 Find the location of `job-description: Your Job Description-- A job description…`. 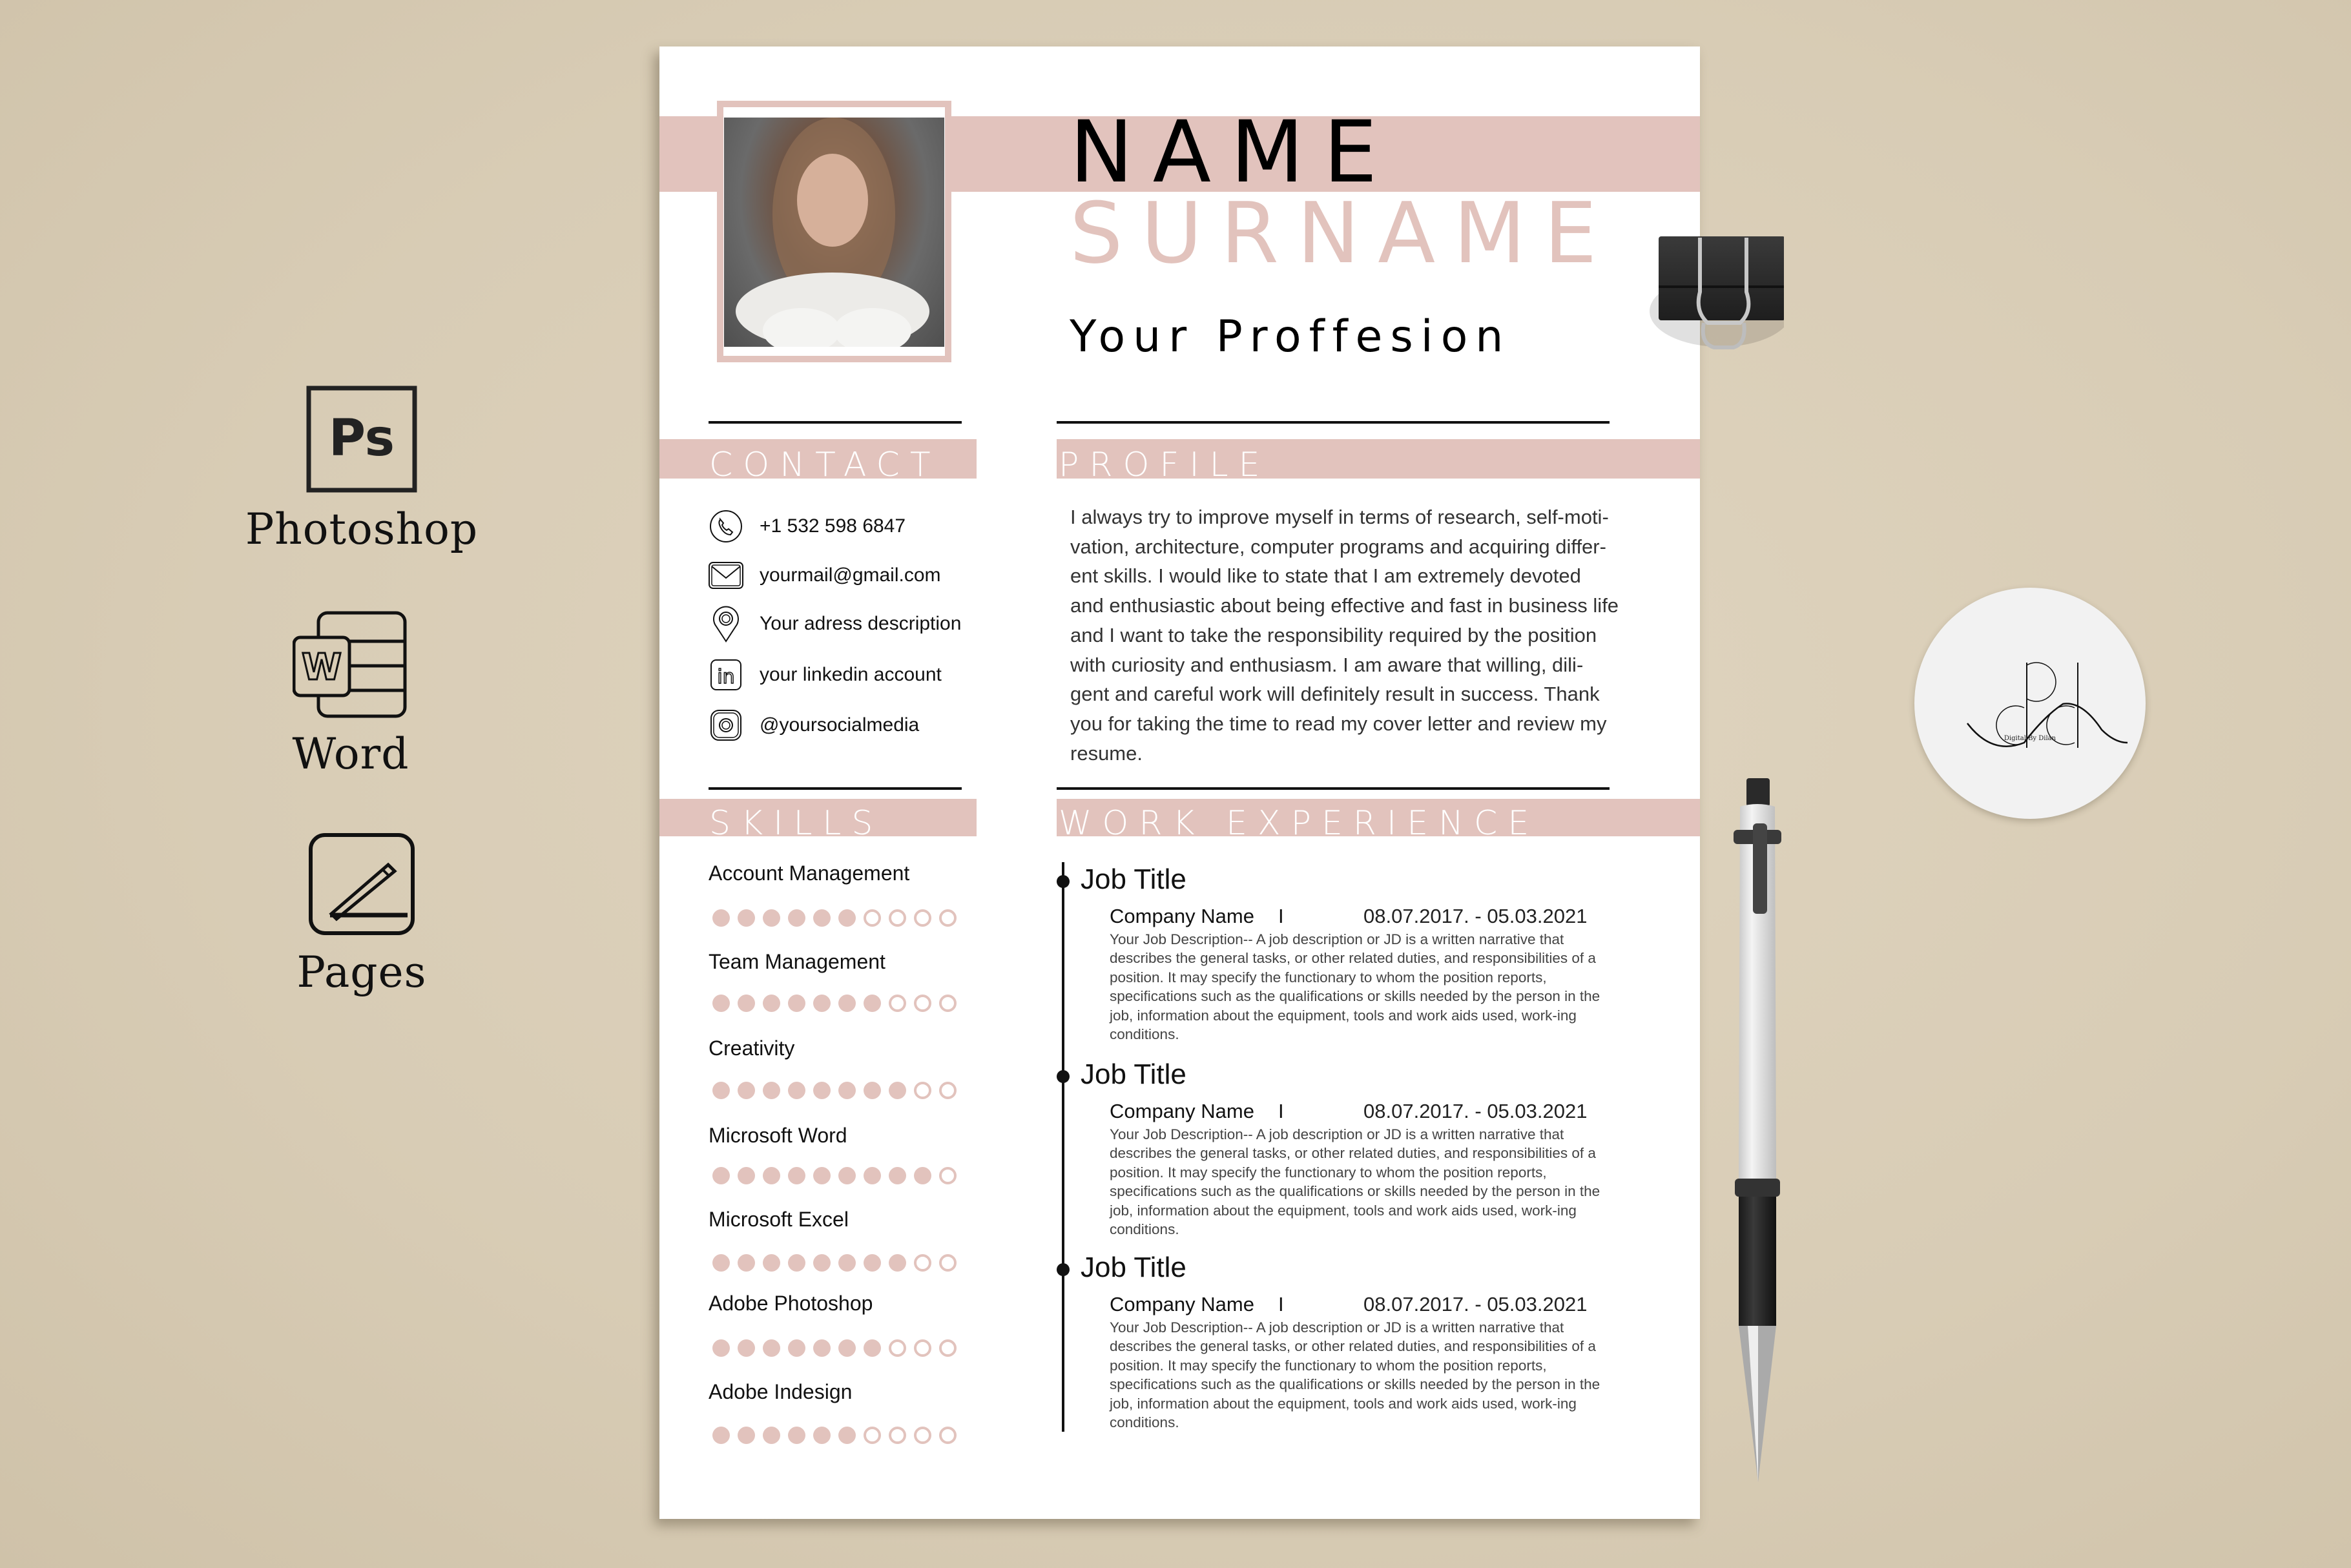

job-description: Your Job Description-- A job description… is located at coordinates (1355, 1375).